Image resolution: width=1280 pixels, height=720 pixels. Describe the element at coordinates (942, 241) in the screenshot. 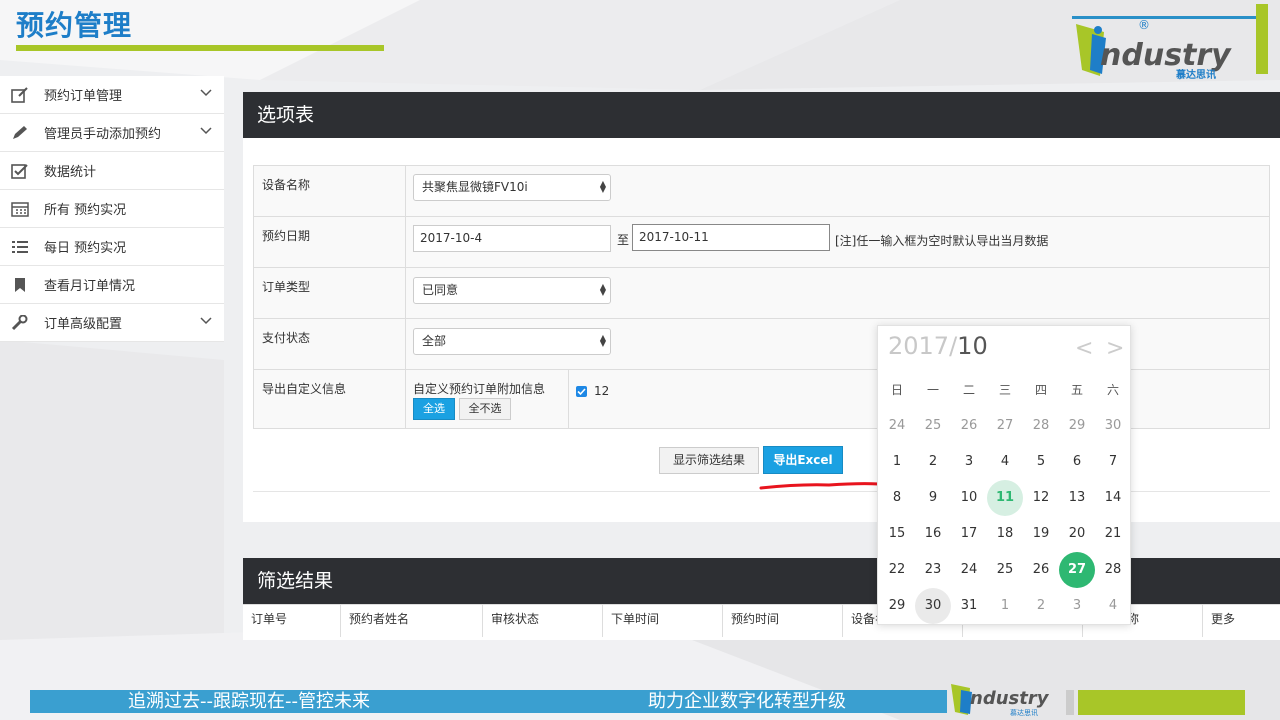

I see `date-note: [注]任一输入框为空时默认导出当月数据` at that location.